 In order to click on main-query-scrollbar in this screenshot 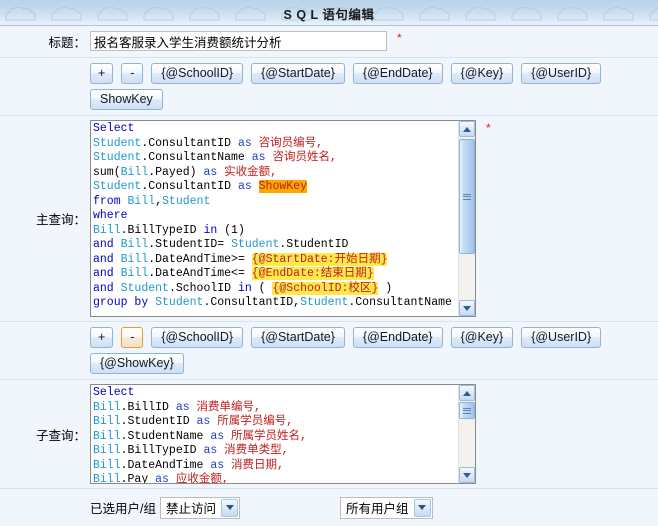, I will do `click(466, 218)`.